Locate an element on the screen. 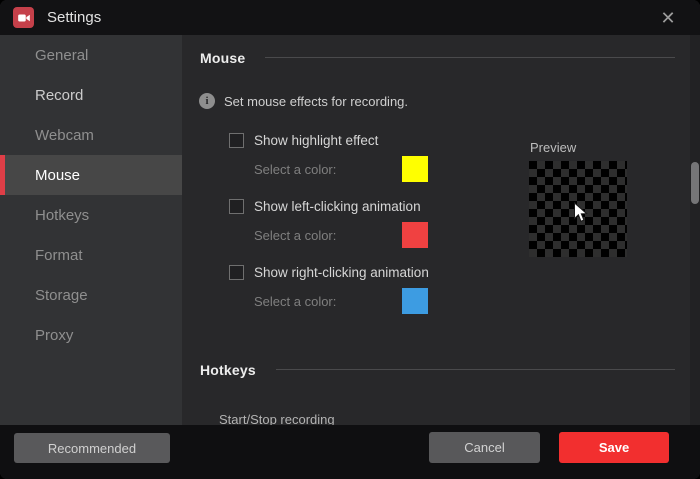 The image size is (700, 479). checkbox-row: Show highlight effect is located at coordinates (464, 140).